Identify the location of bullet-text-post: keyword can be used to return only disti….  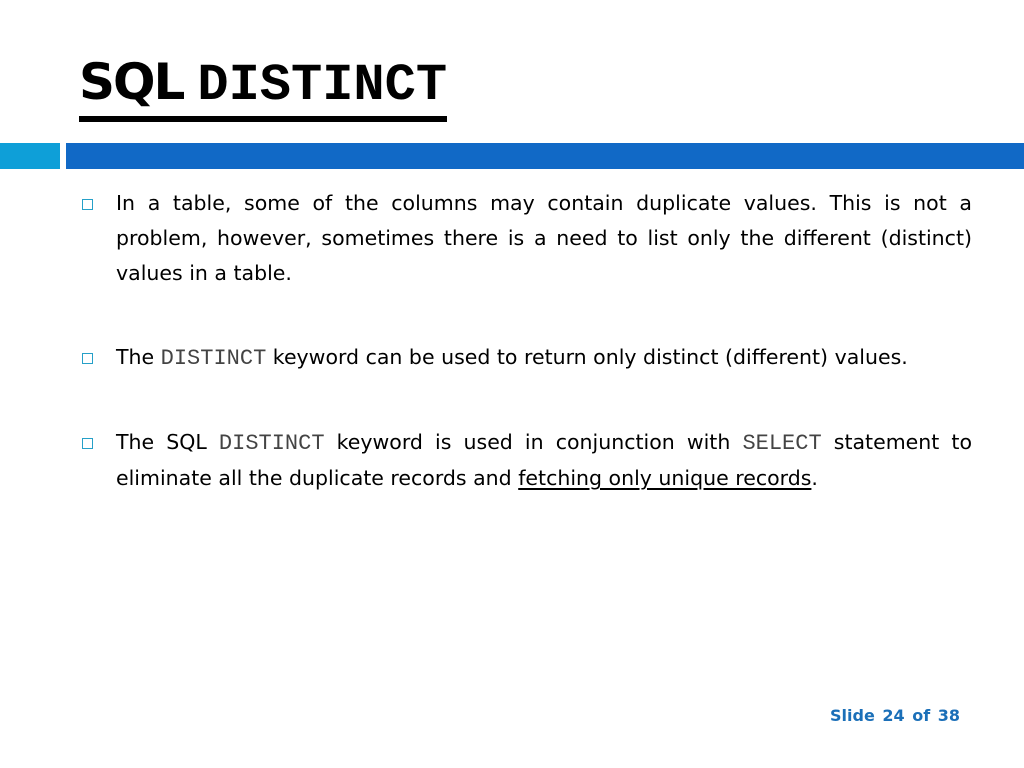
(587, 357).